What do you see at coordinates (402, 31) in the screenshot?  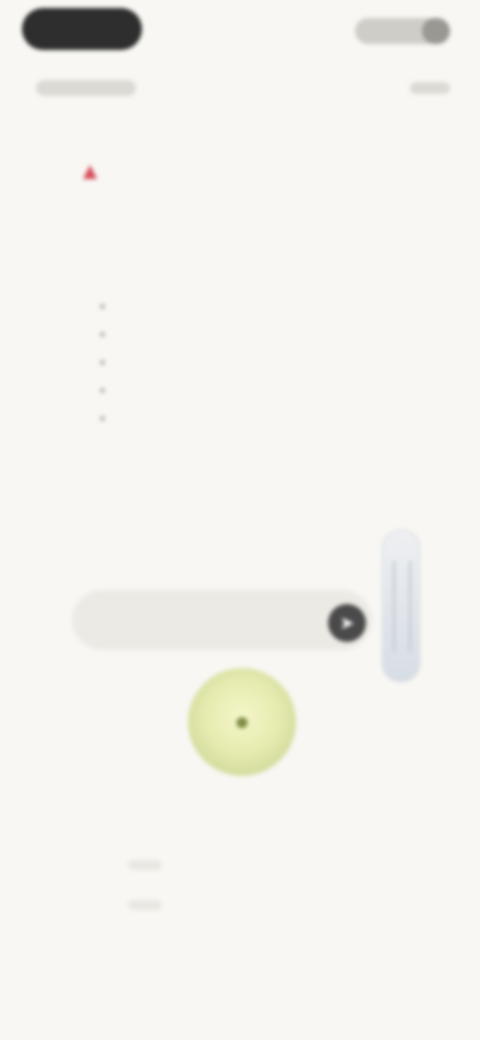 I see `header-right-action` at bounding box center [402, 31].